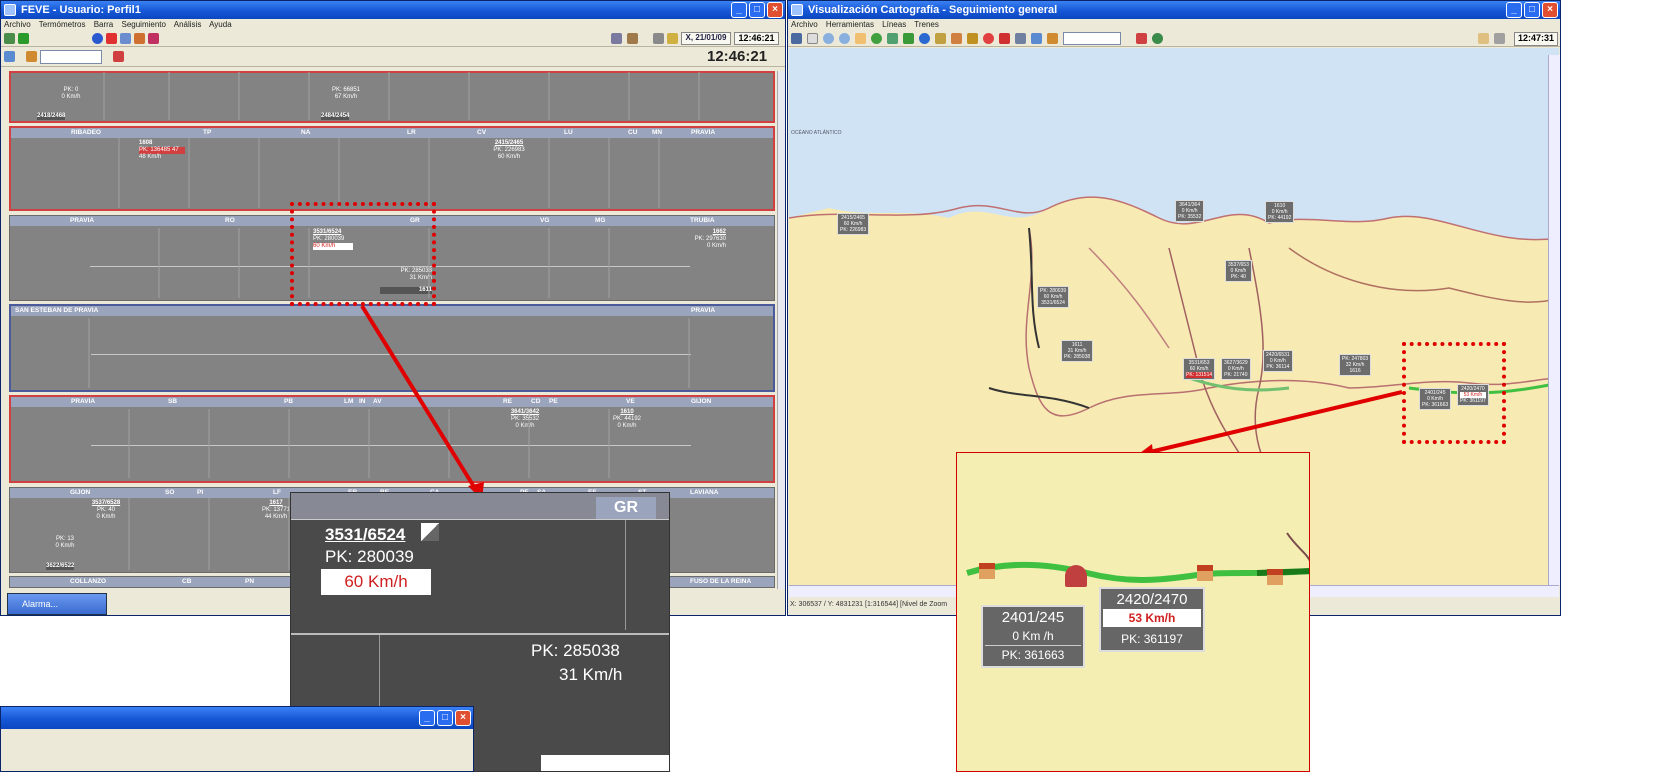 The height and width of the screenshot is (772, 1679). What do you see at coordinates (463, 718) in the screenshot?
I see `close-icon: ×` at bounding box center [463, 718].